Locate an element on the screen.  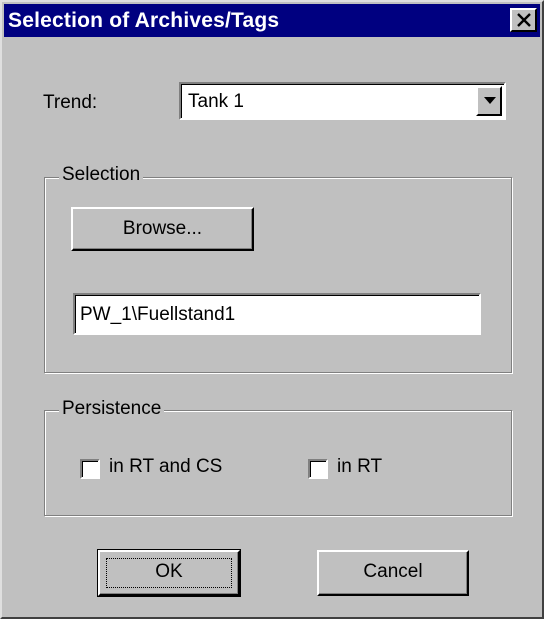
close-button is located at coordinates (523, 20).